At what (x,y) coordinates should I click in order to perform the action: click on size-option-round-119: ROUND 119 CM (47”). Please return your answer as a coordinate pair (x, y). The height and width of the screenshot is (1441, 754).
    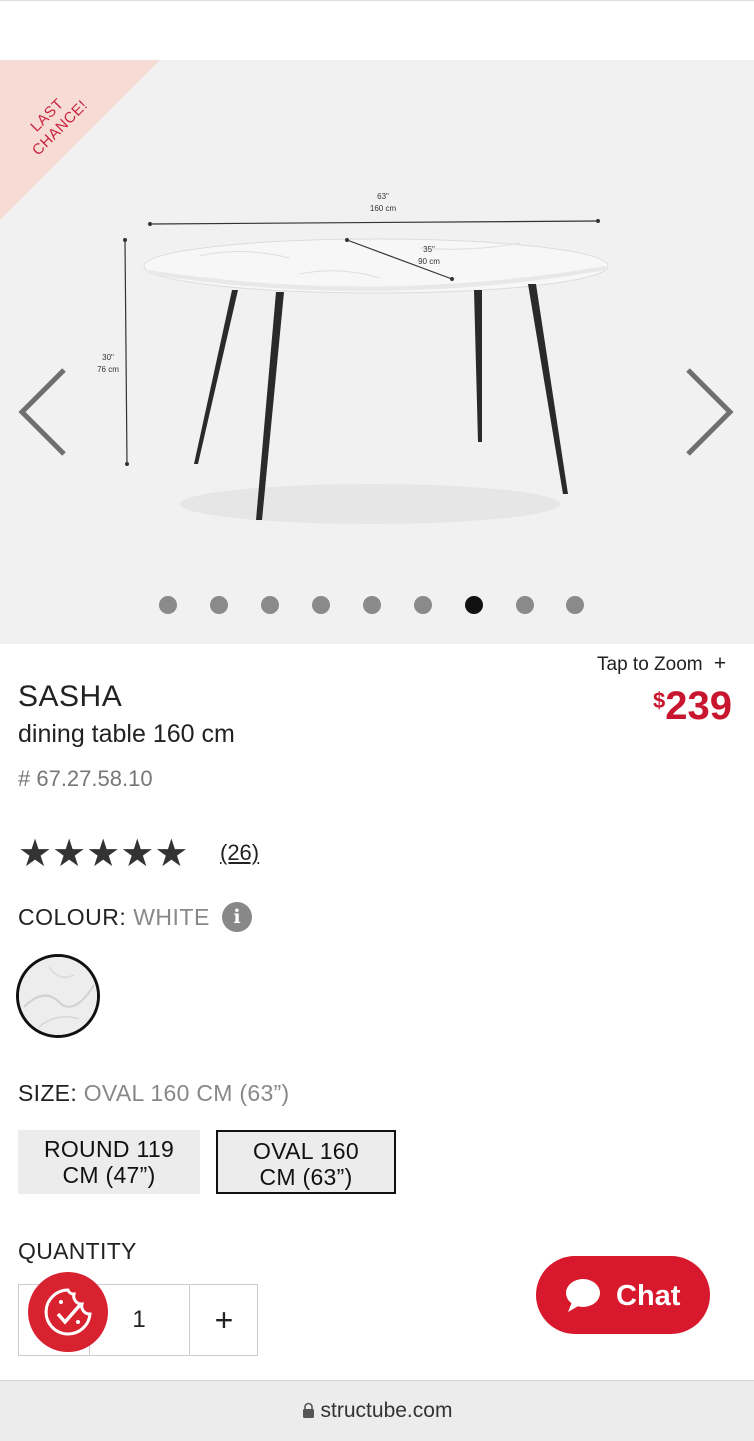
    Looking at the image, I should click on (109, 1162).